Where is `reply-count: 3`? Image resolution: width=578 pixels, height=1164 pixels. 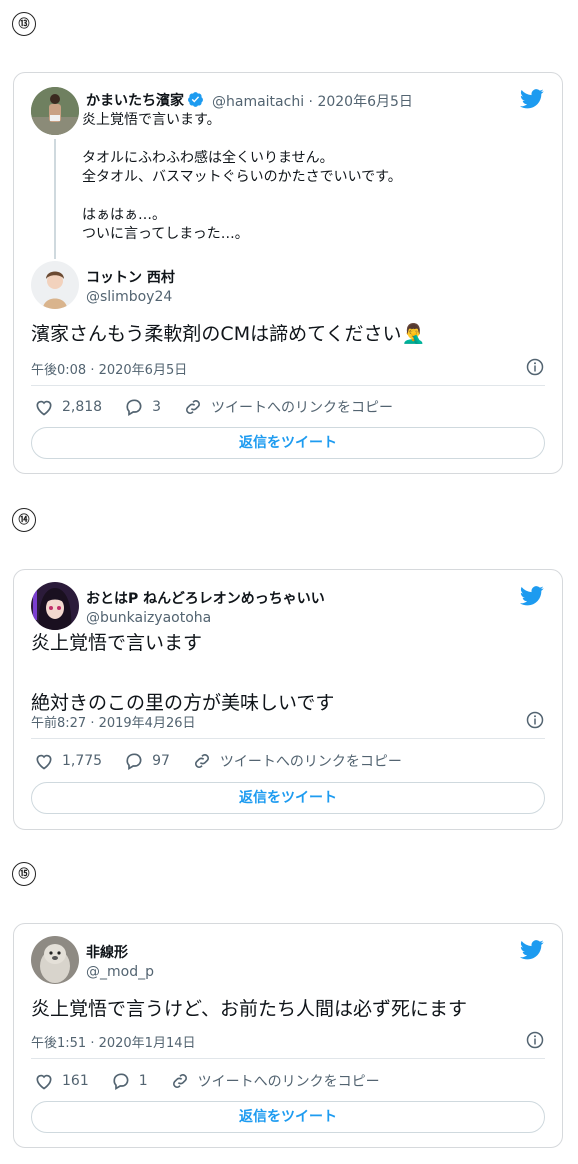 reply-count: 3 is located at coordinates (157, 407).